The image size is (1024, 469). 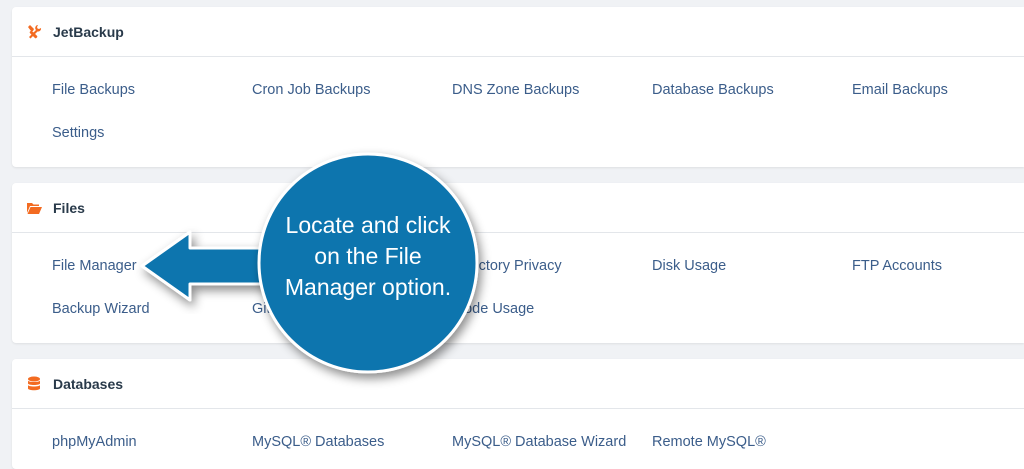 What do you see at coordinates (34, 208) in the screenshot?
I see `folder-open-icon` at bounding box center [34, 208].